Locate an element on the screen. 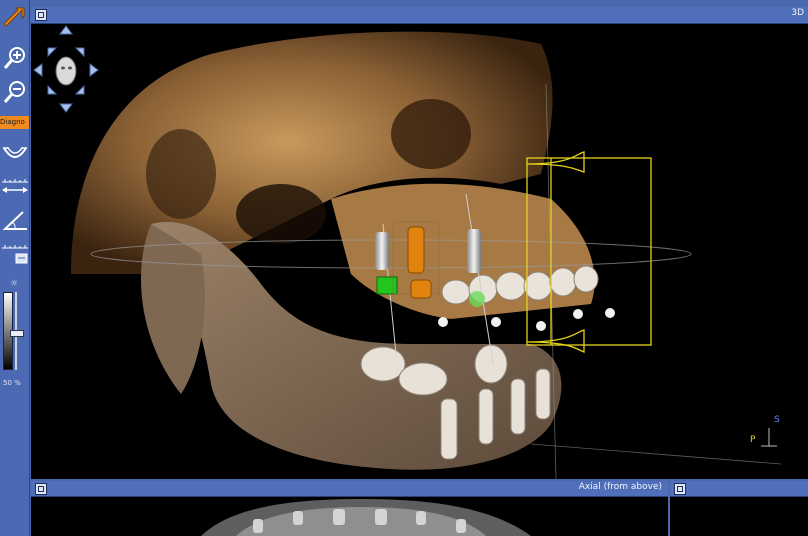 The image size is (808, 536). left-toolbar: Diagno ☼ 50 % is located at coordinates (15, 268).